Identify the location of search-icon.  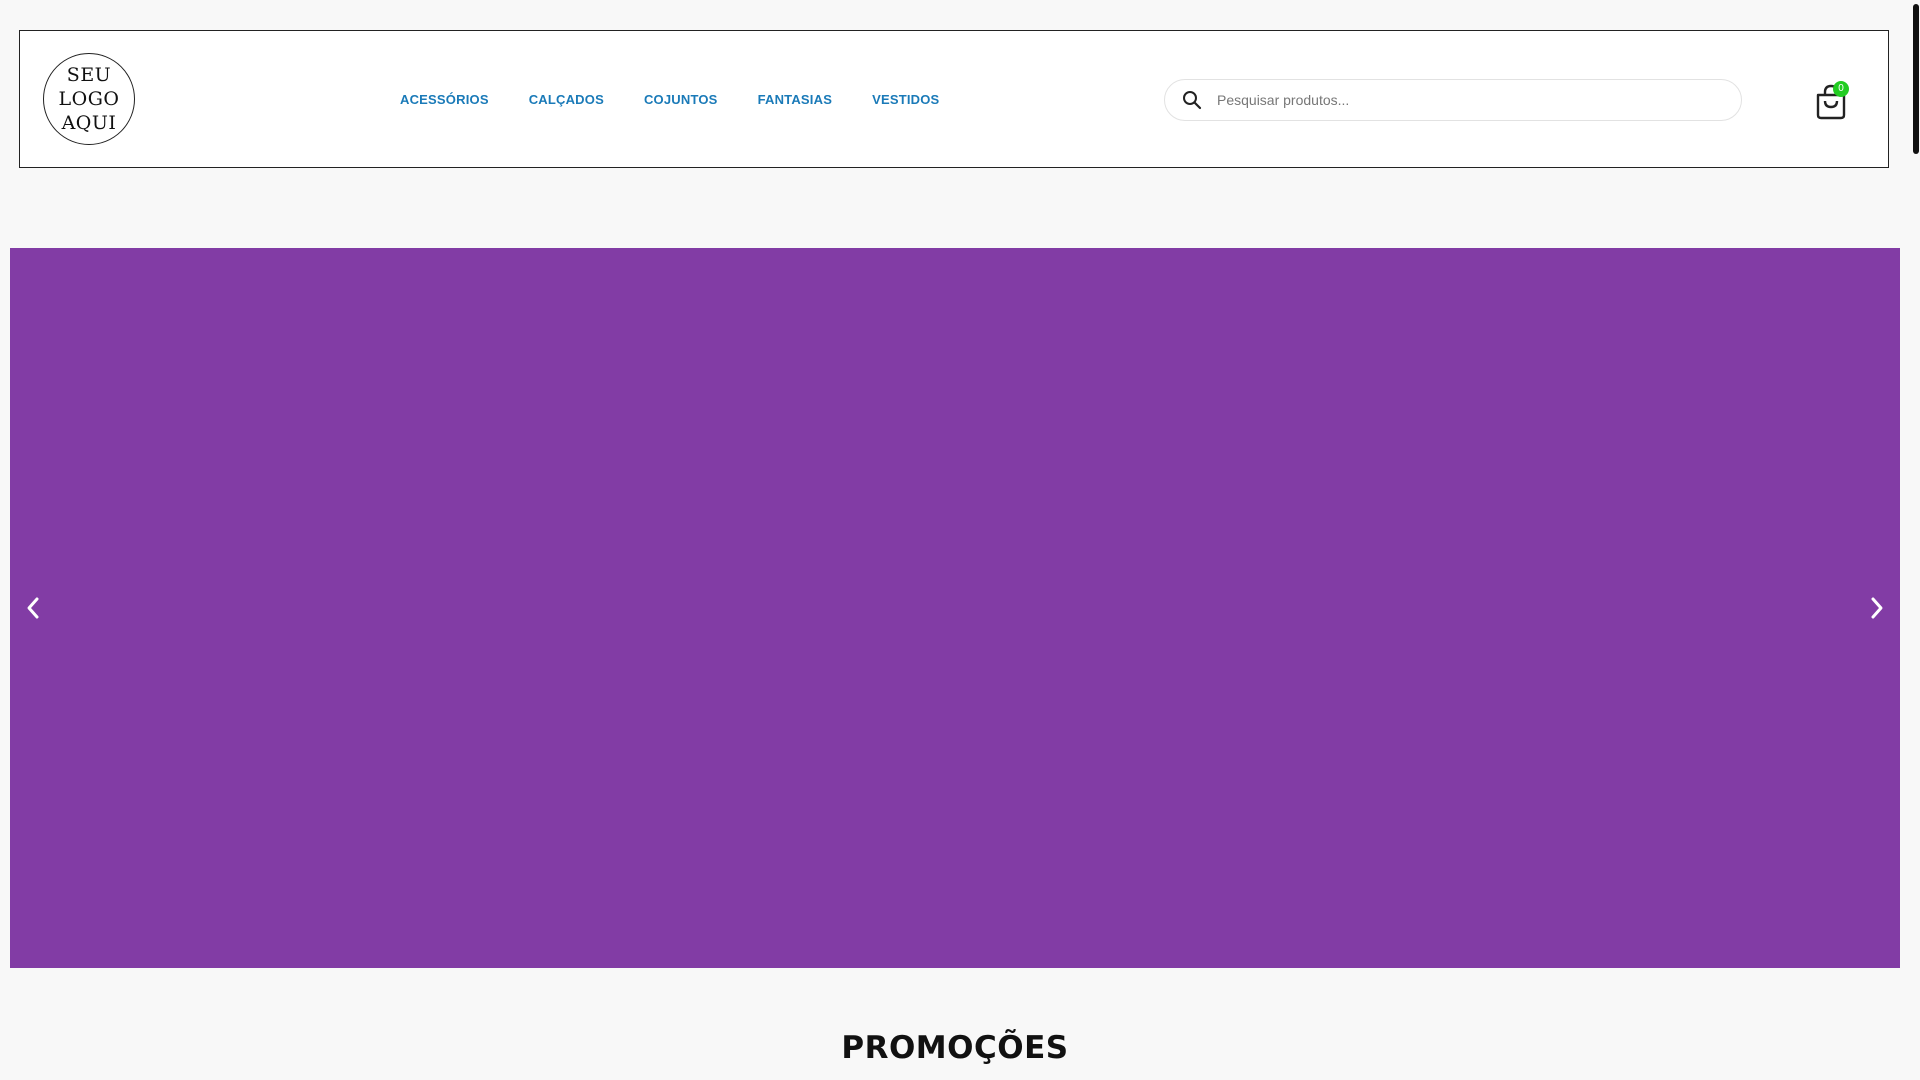
(1192, 100).